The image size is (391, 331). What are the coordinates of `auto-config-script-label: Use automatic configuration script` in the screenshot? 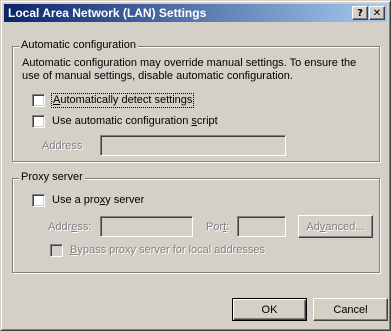 It's located at (135, 121).